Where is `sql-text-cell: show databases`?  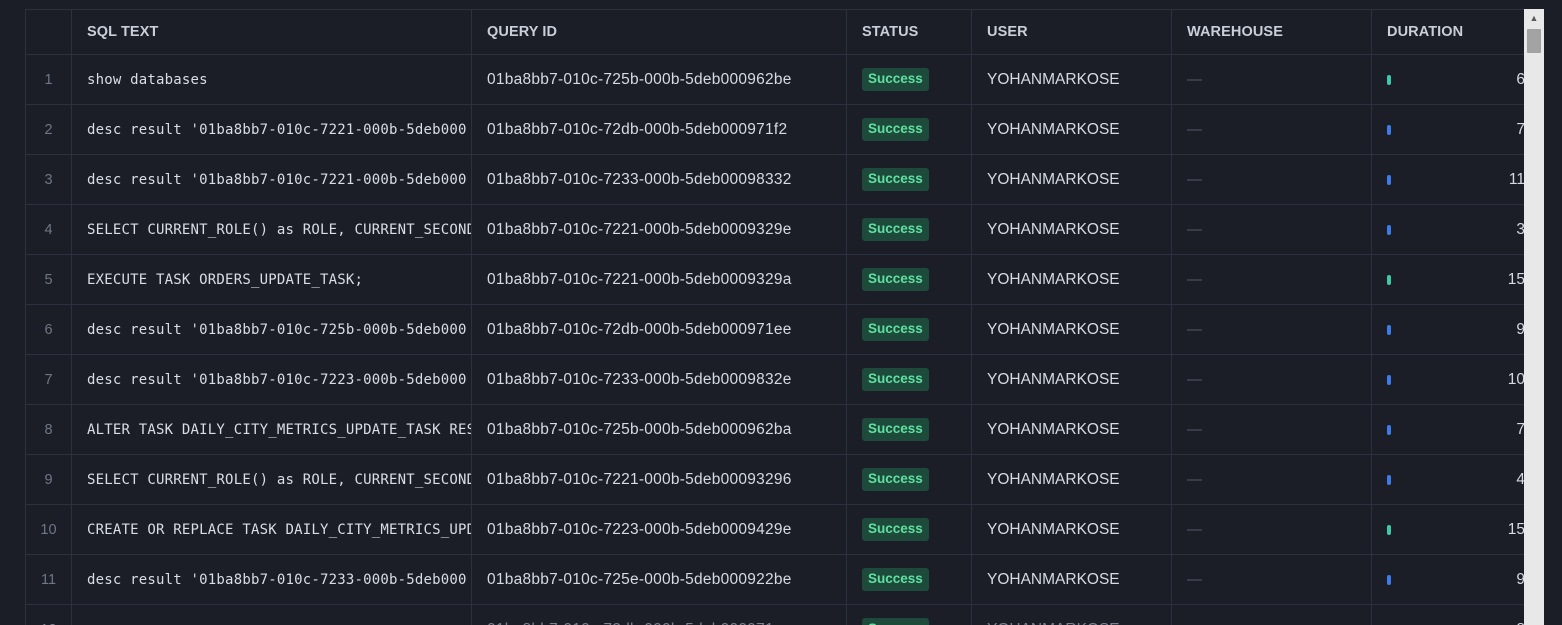
sql-text-cell: show databases is located at coordinates (271, 79).